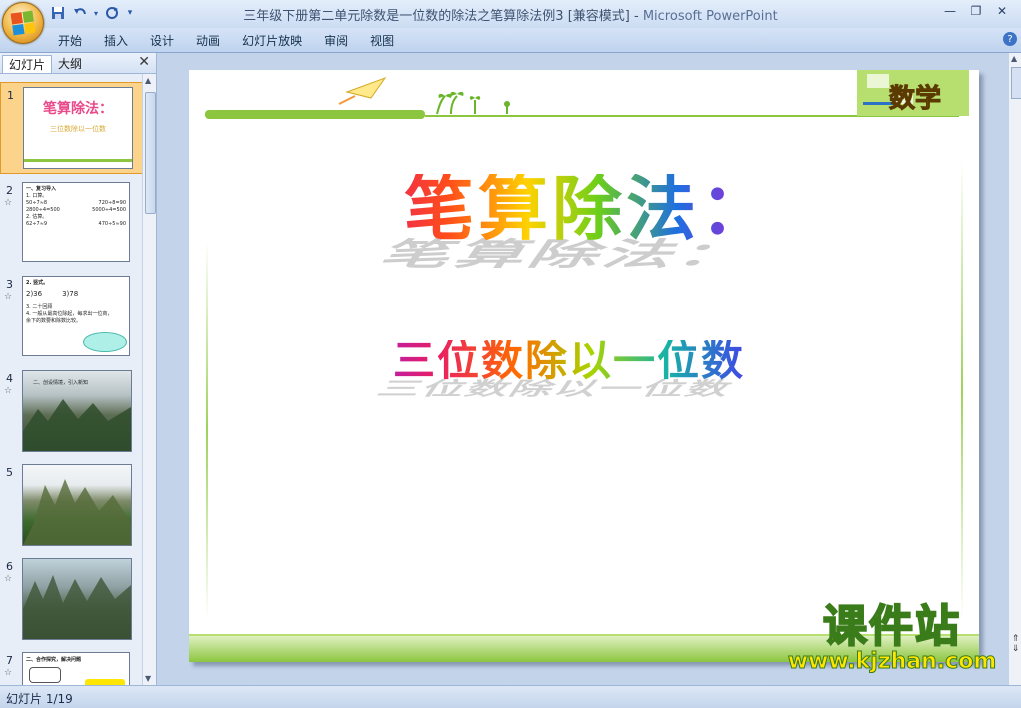 This screenshot has height=708, width=1021. I want to click on thumbnail-slide-5: 5, so click(71, 505).